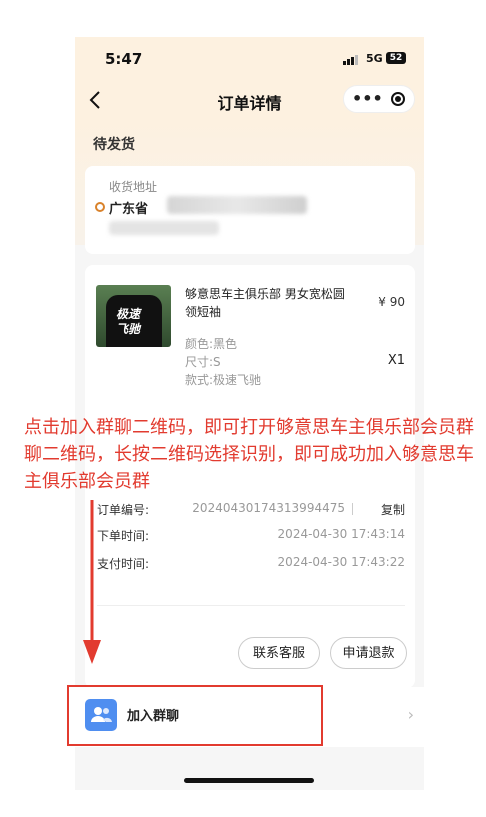 The image size is (486, 817). What do you see at coordinates (195, 715) in the screenshot?
I see `highlight-box` at bounding box center [195, 715].